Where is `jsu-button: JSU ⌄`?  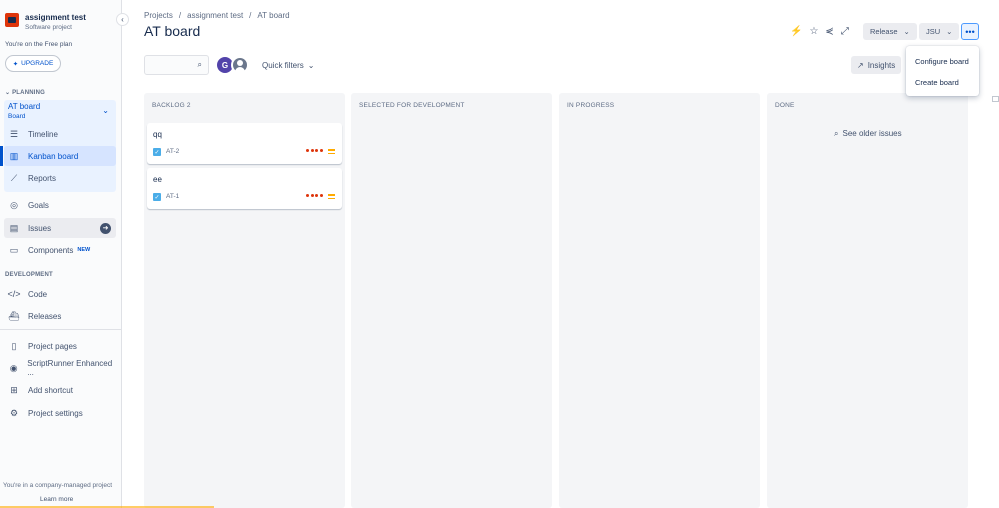
jsu-button: JSU ⌄ is located at coordinates (939, 31).